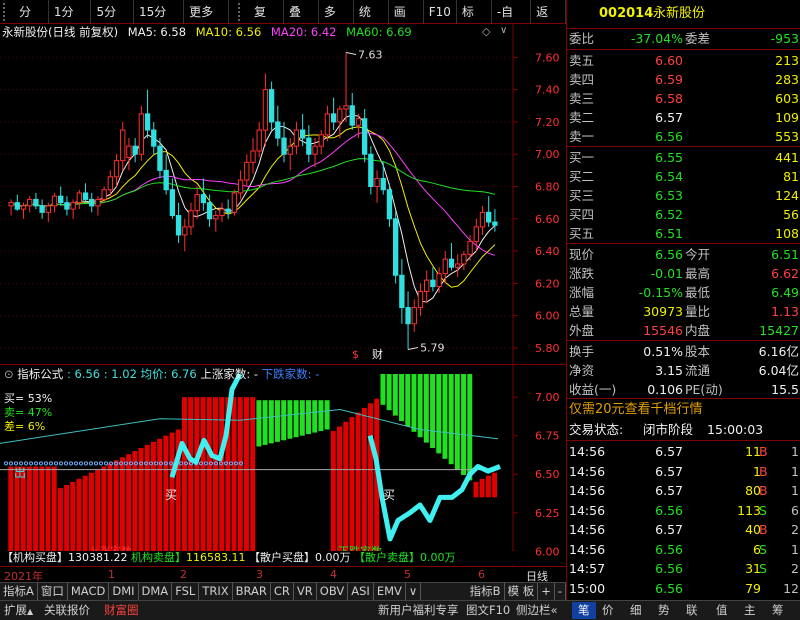  I want to click on indicator-name: 指标公式, so click(40, 374).